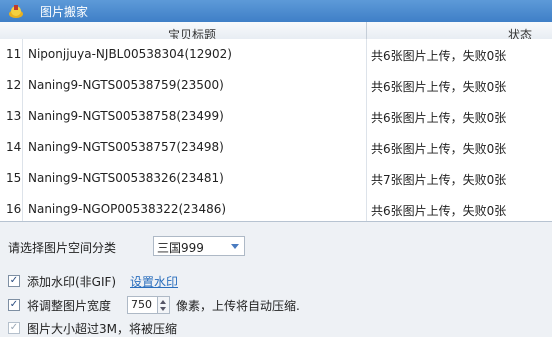 The height and width of the screenshot is (337, 552). What do you see at coordinates (142, 305) in the screenshot?
I see `width-input: 750` at bounding box center [142, 305].